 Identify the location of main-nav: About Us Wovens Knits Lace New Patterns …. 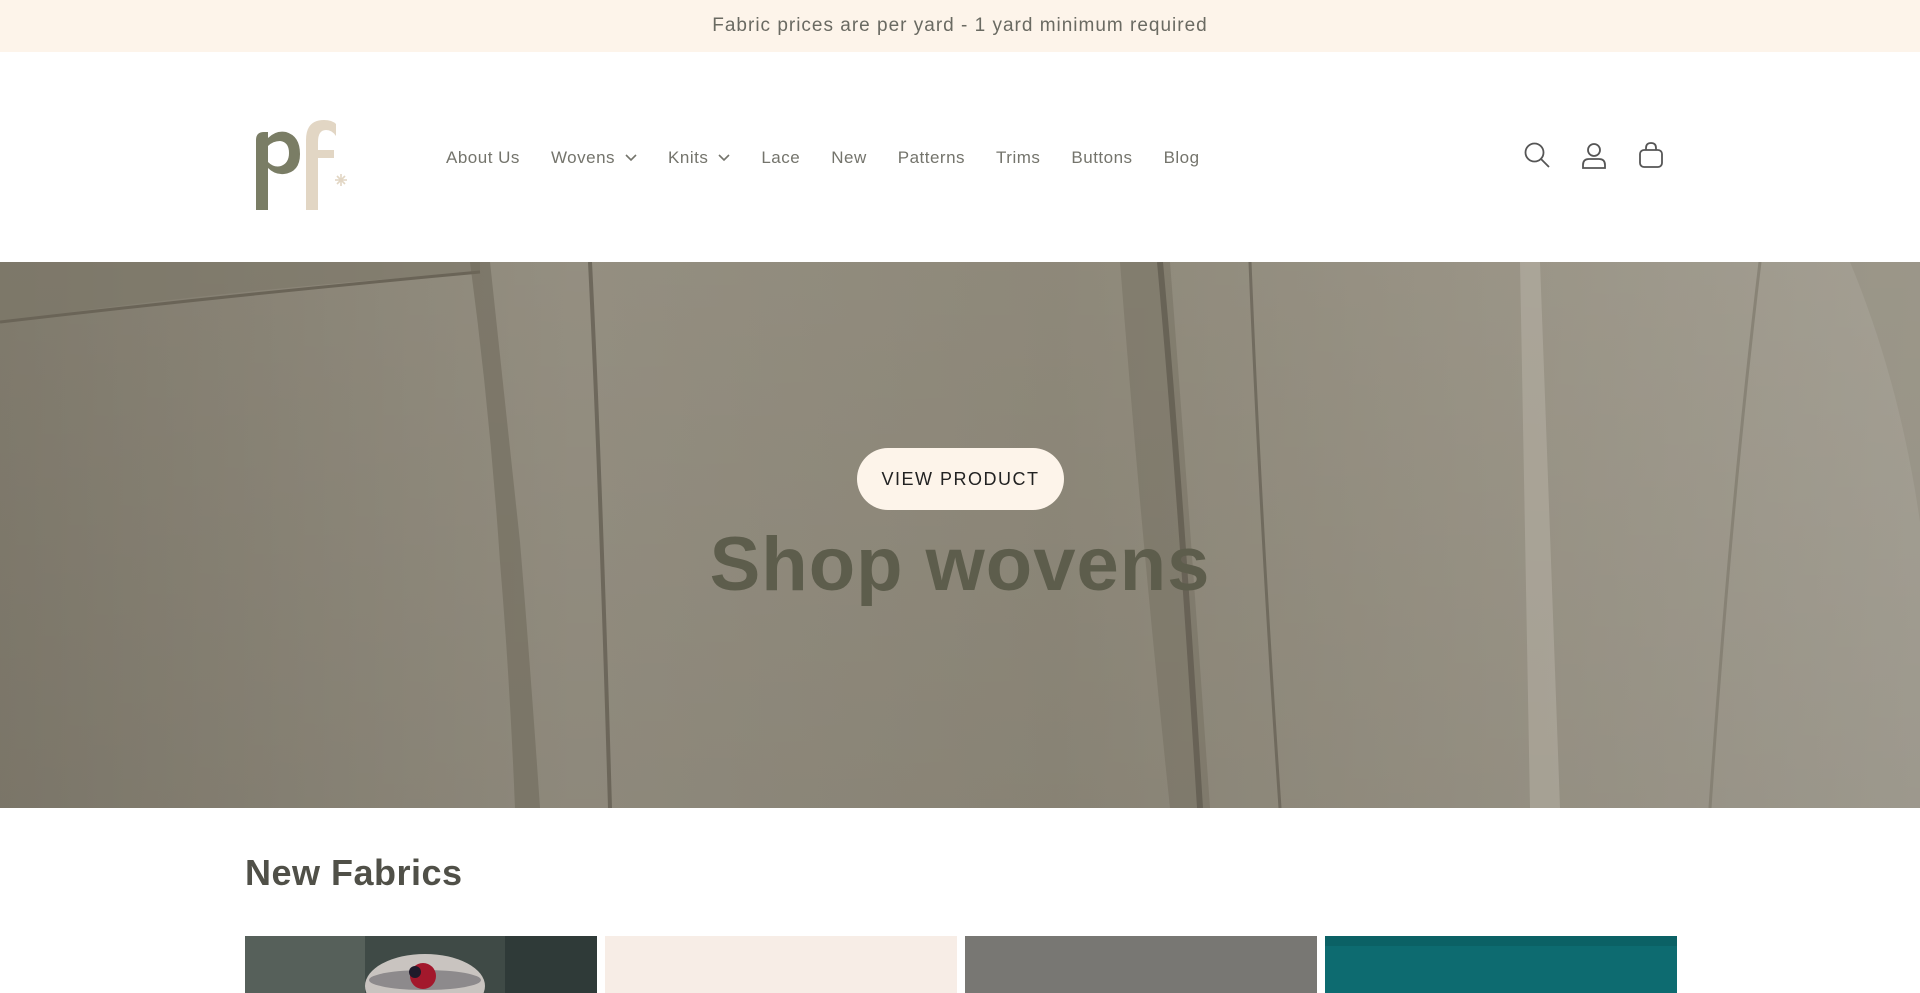
(838, 158).